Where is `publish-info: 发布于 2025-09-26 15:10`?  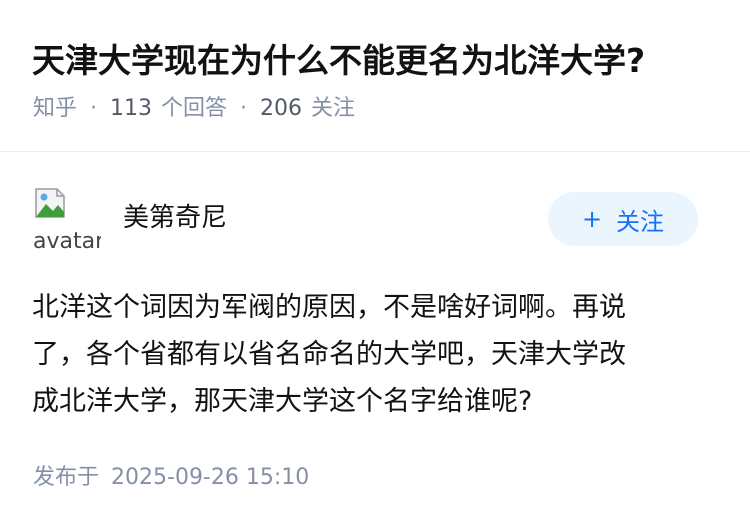 publish-info: 发布于 2025-09-26 15:10 is located at coordinates (171, 478).